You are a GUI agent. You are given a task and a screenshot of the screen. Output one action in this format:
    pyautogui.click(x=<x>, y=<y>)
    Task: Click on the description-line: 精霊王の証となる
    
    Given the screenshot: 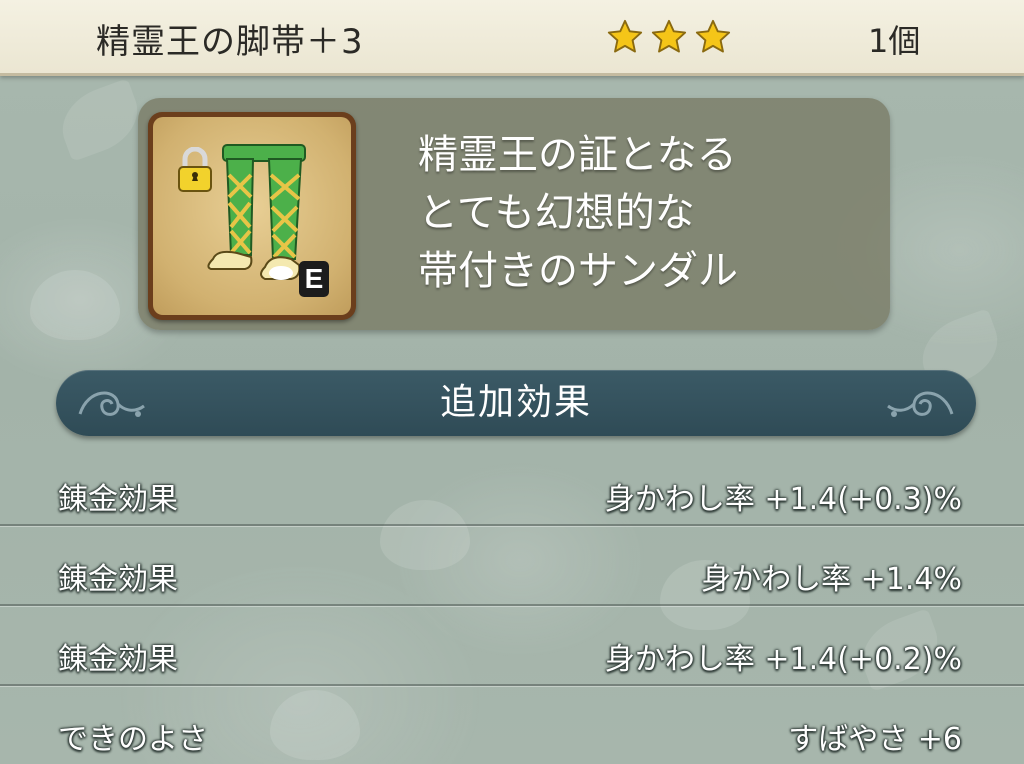 What is the action you would take?
    pyautogui.click(x=577, y=155)
    